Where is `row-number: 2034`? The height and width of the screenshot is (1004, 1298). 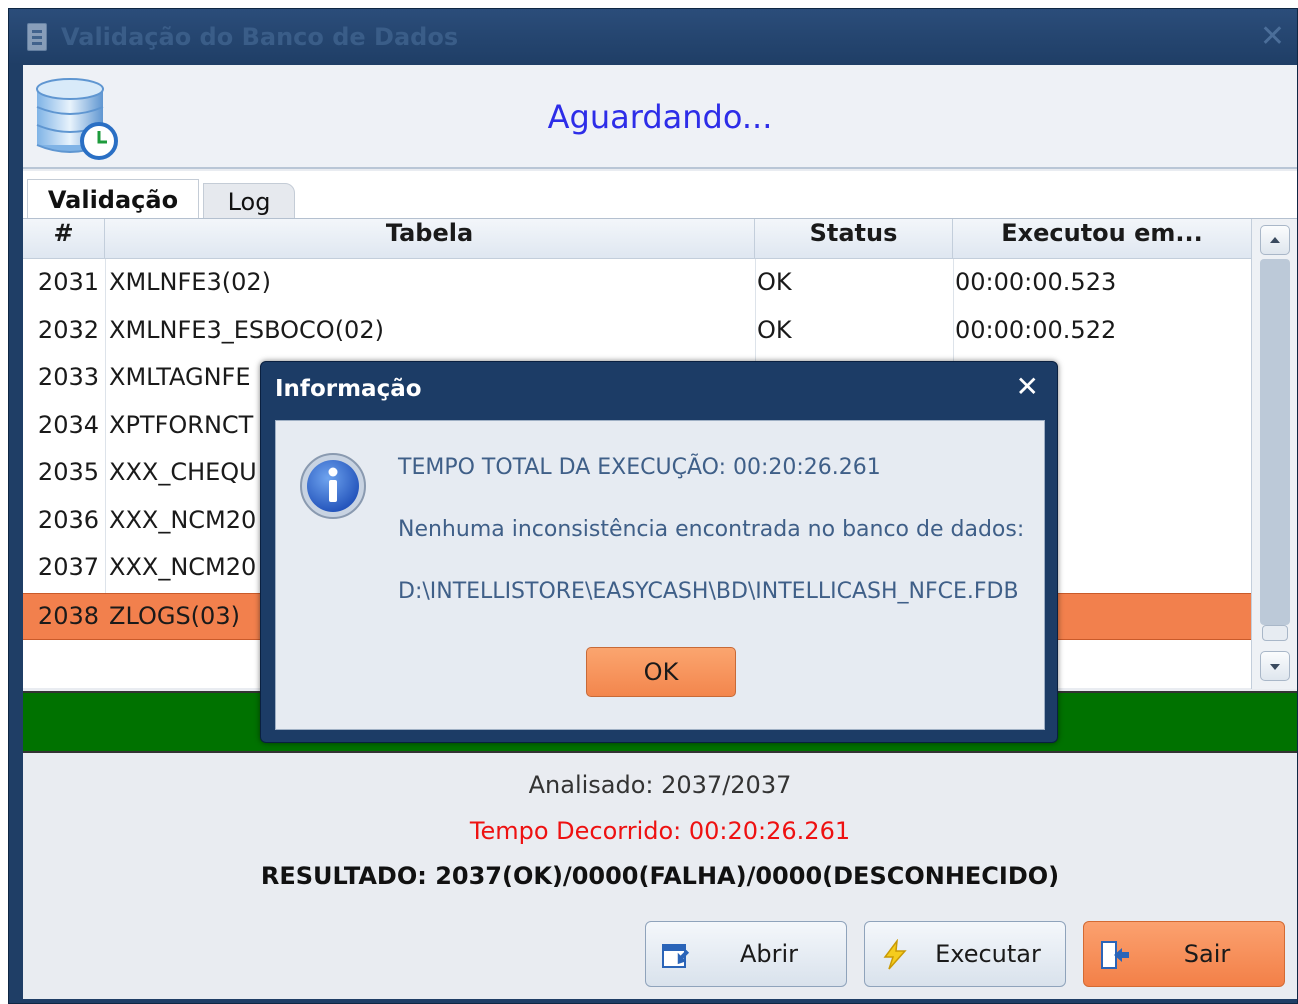
row-number: 2034 is located at coordinates (68, 424).